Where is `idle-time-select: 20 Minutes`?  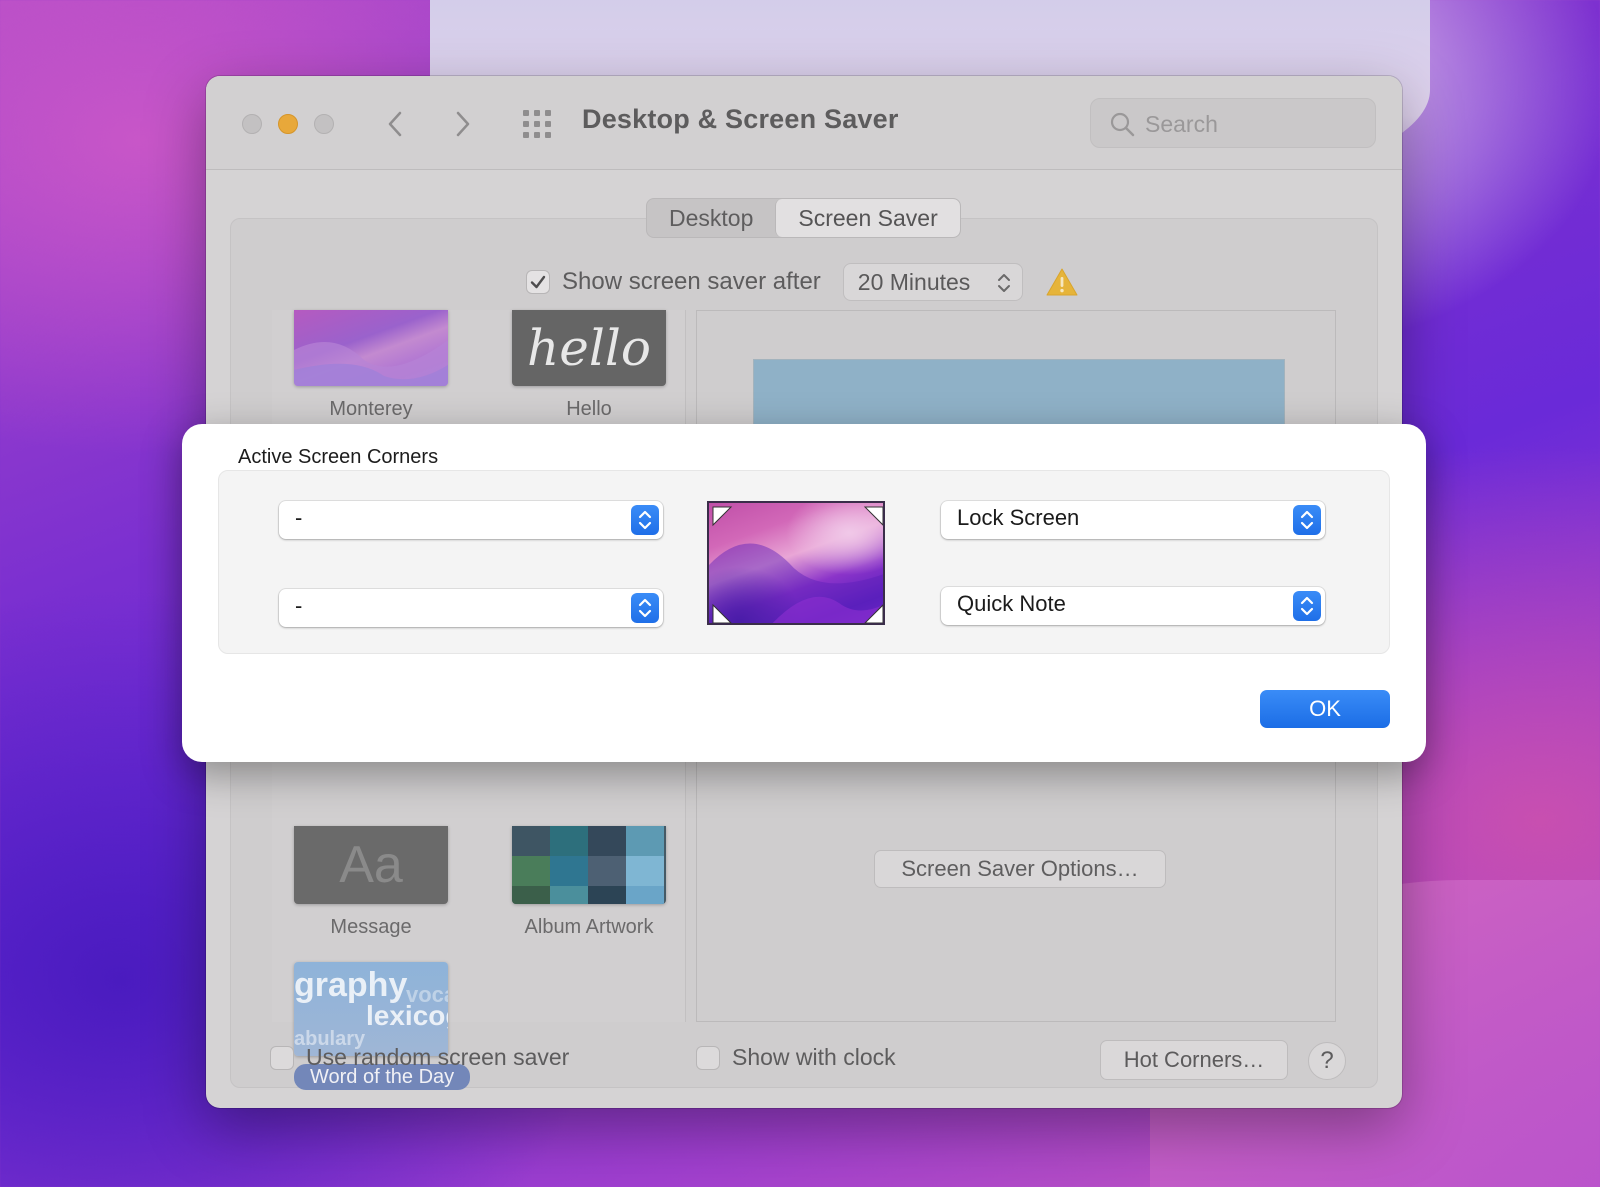
idle-time-select: 20 Minutes is located at coordinates (932, 282).